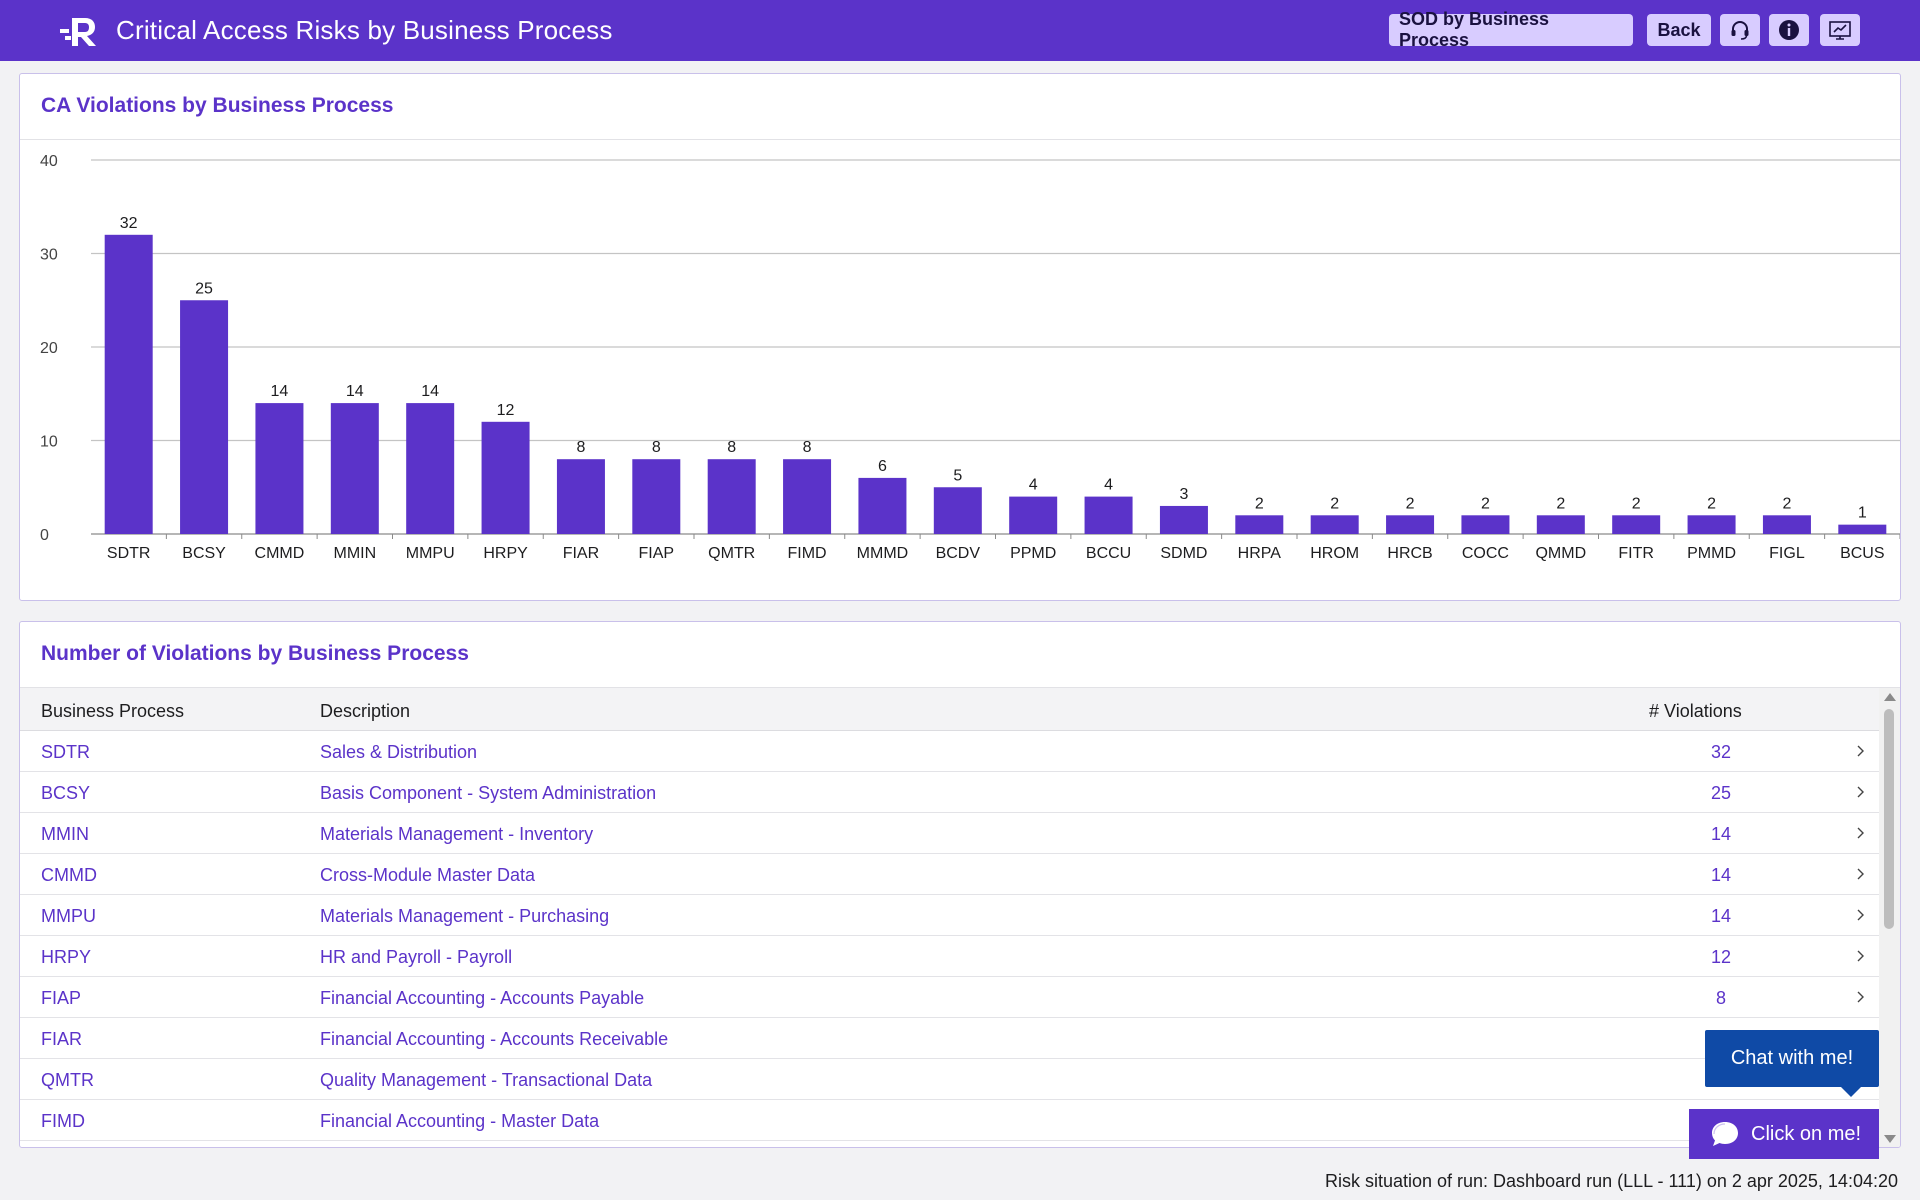  Describe the element at coordinates (112, 711) in the screenshot. I see `column-header-business-process: Business Process` at that location.